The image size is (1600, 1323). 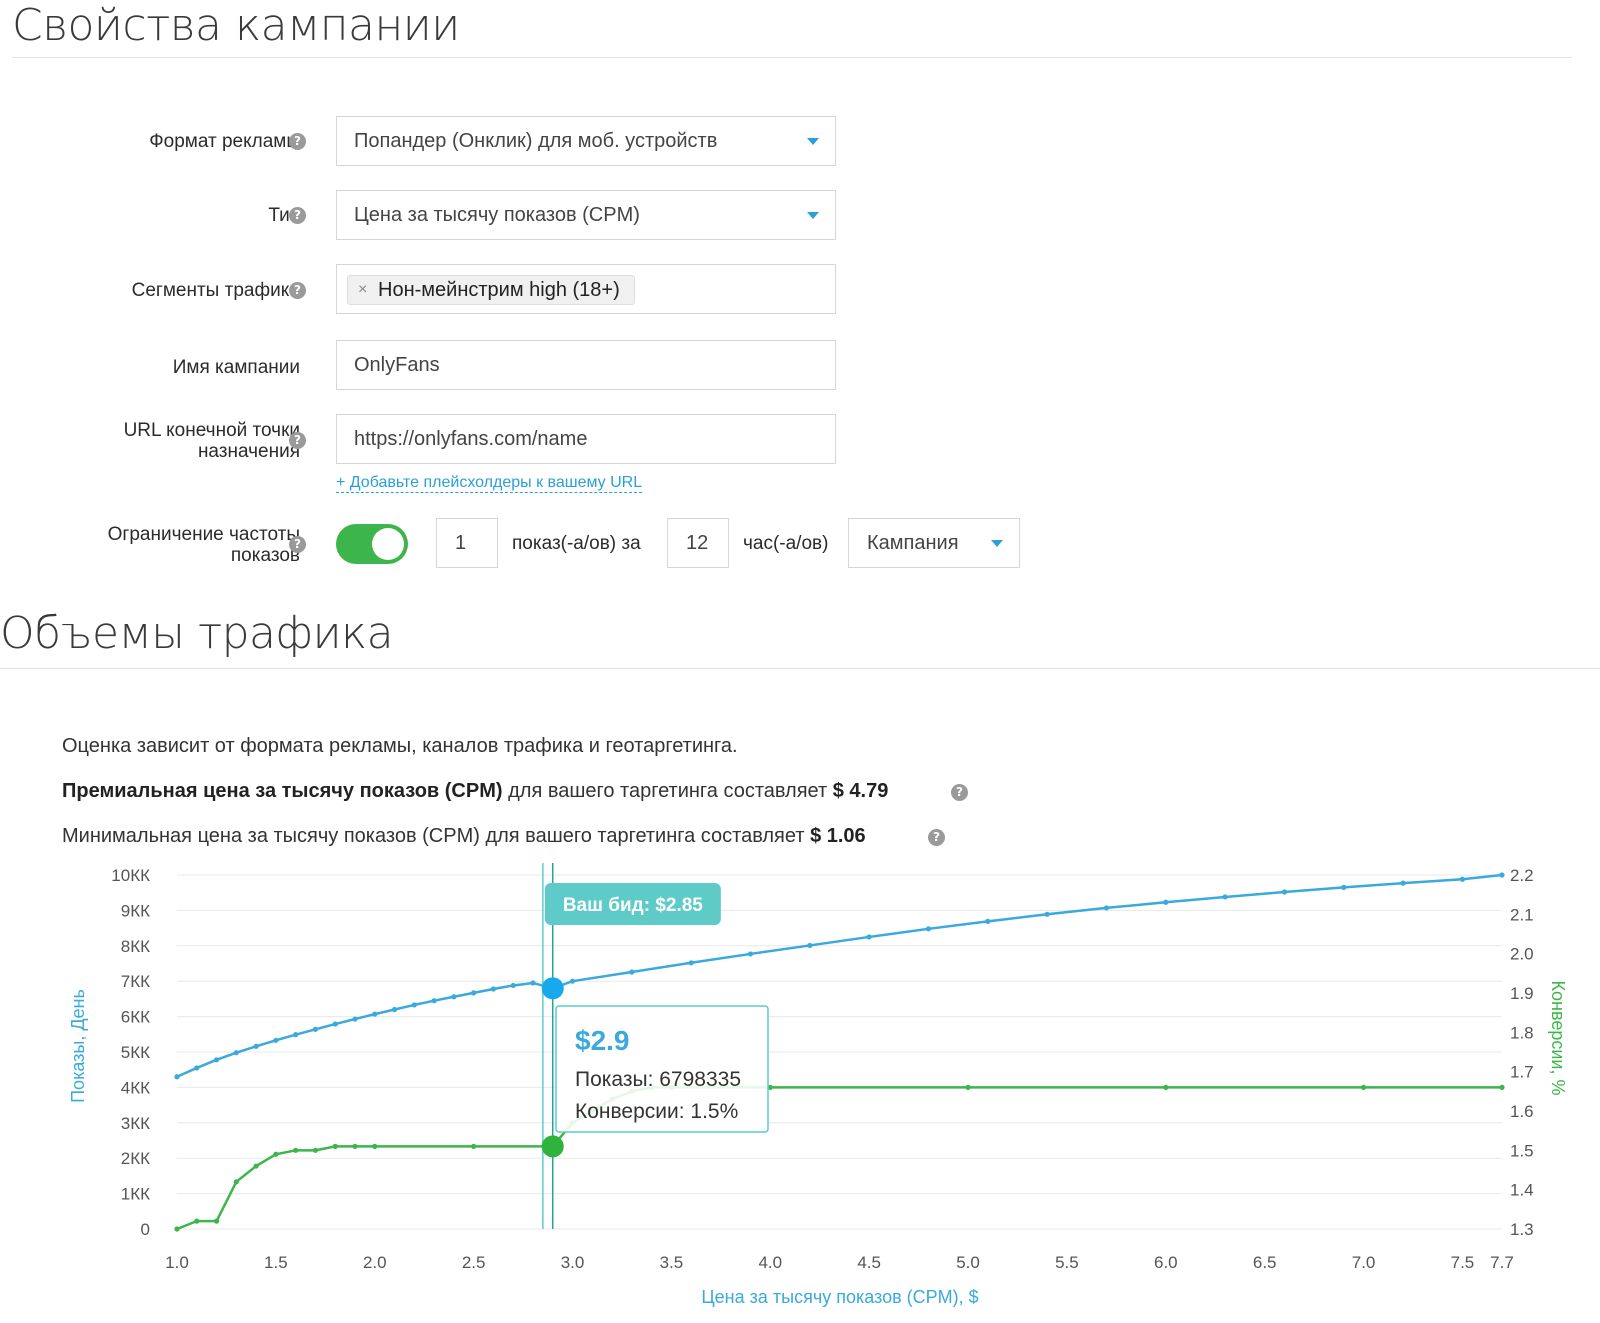 What do you see at coordinates (135, 1017) in the screenshot?
I see `y-tick-label-left: 6КК` at bounding box center [135, 1017].